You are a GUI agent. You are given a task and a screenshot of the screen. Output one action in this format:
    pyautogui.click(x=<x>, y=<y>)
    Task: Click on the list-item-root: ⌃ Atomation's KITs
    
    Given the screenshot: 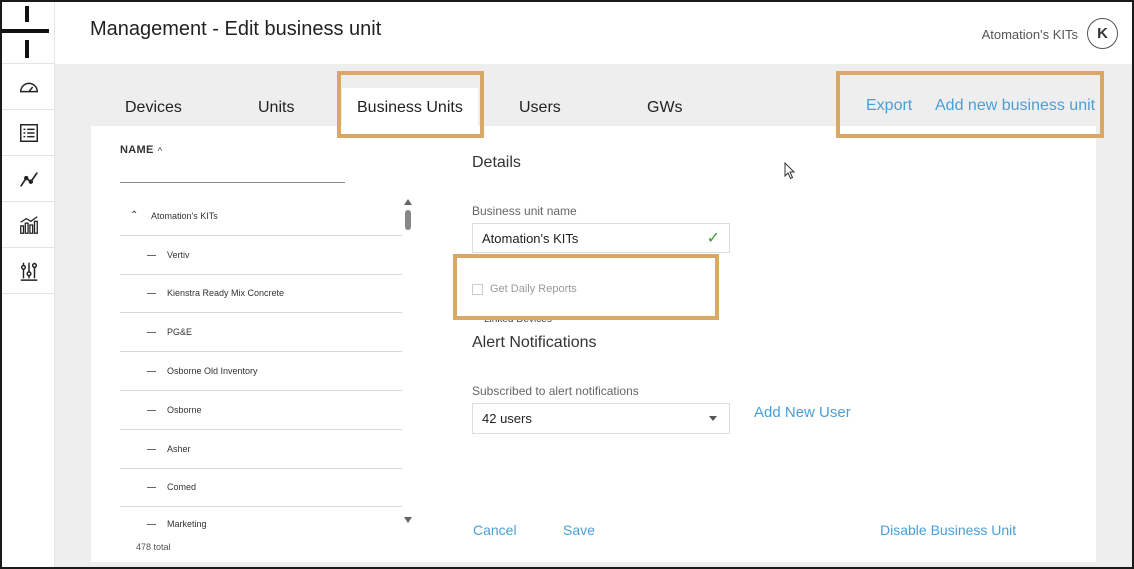 What is the action you would take?
    pyautogui.click(x=261, y=216)
    